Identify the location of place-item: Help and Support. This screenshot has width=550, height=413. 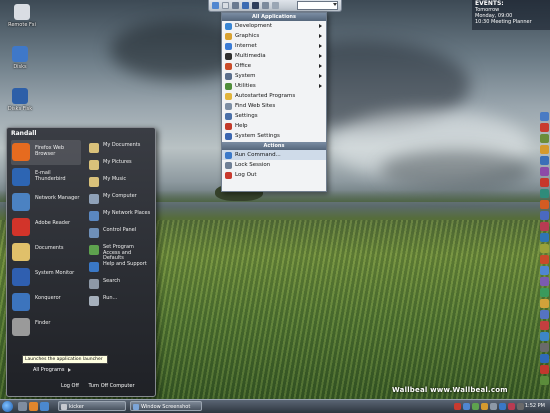
(119, 267).